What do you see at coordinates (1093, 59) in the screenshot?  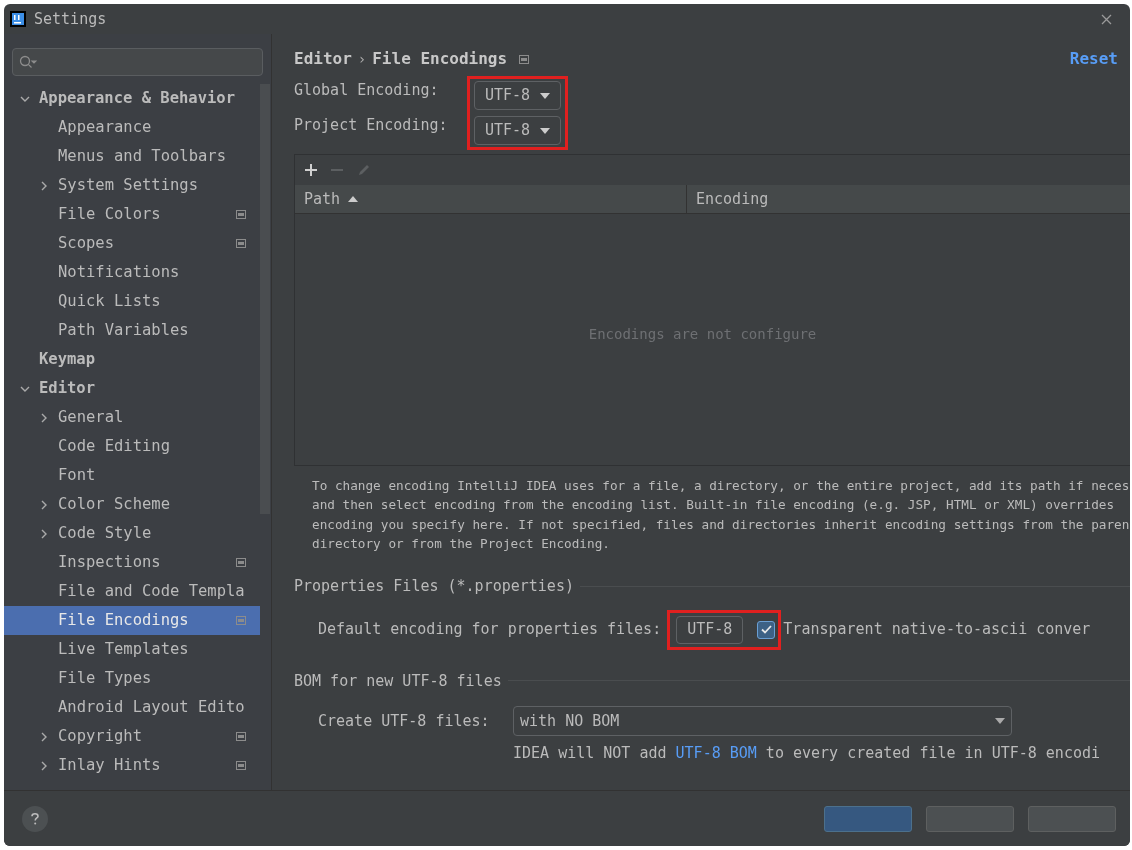 I see `reset-link: Reset` at bounding box center [1093, 59].